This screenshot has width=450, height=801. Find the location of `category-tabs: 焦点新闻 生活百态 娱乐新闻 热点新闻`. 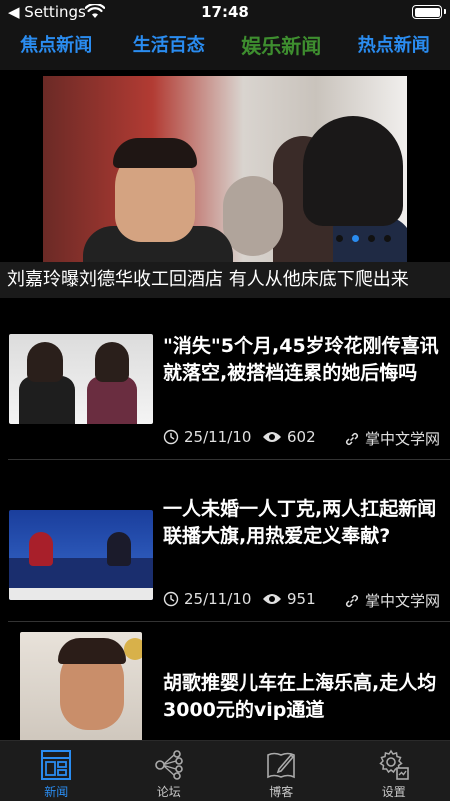

category-tabs: 焦点新闻 生活百态 娱乐新闻 热点新闻 is located at coordinates (225, 47).